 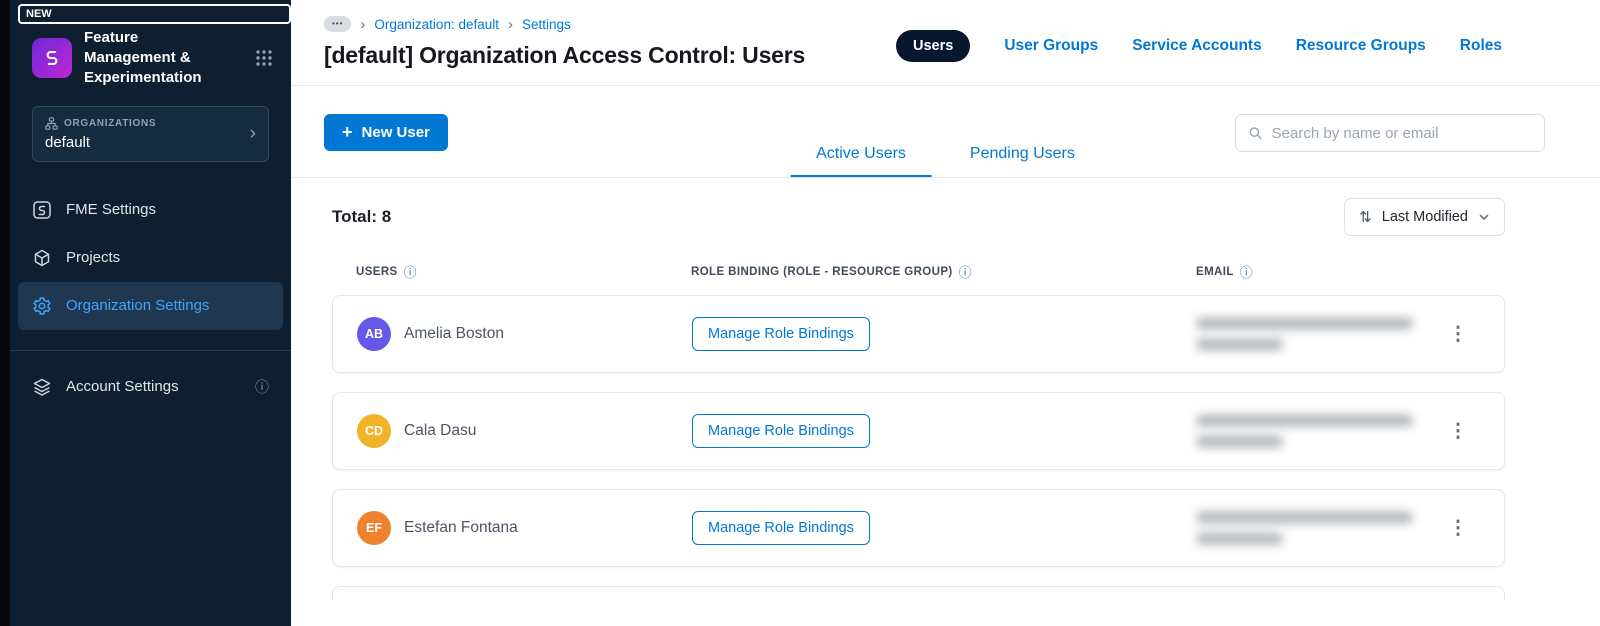 I want to click on chevron-down-icon, so click(x=1484, y=217).